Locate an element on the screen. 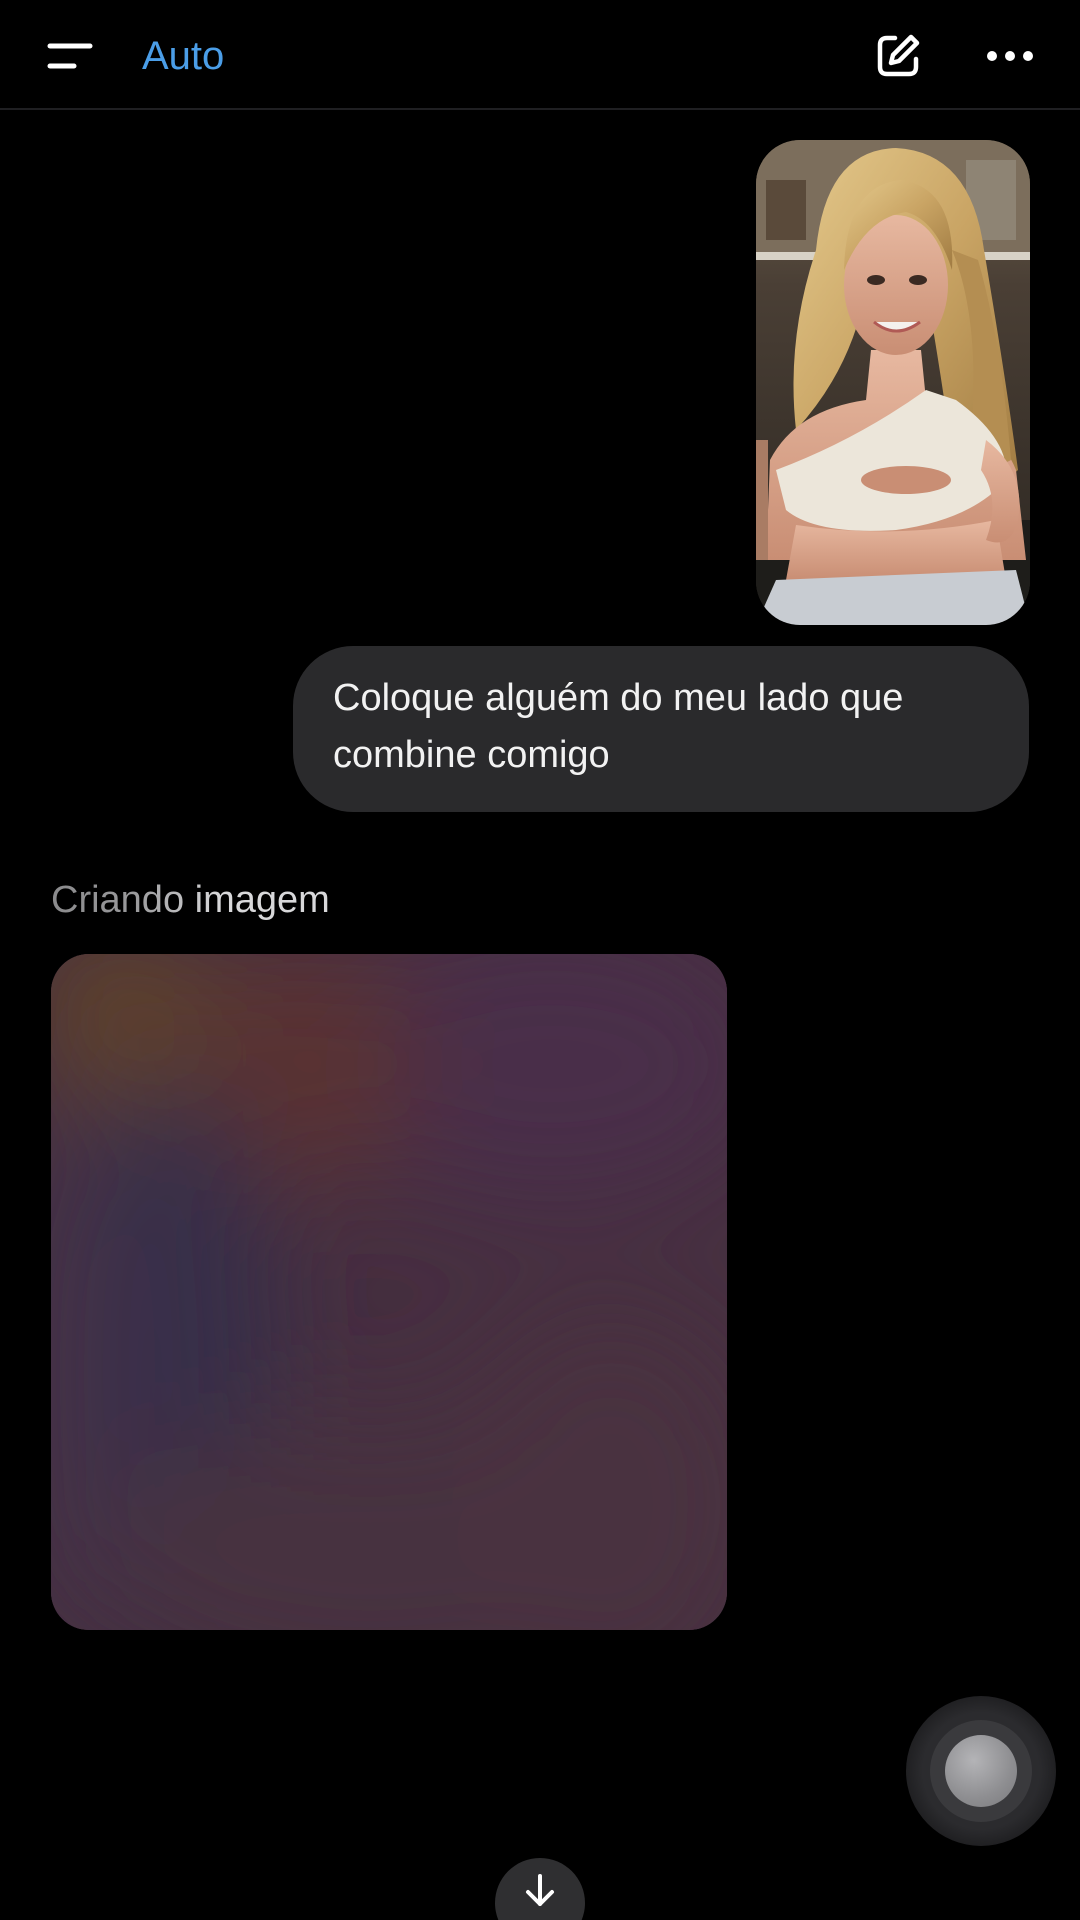  user-photo-attachment is located at coordinates (893, 382).